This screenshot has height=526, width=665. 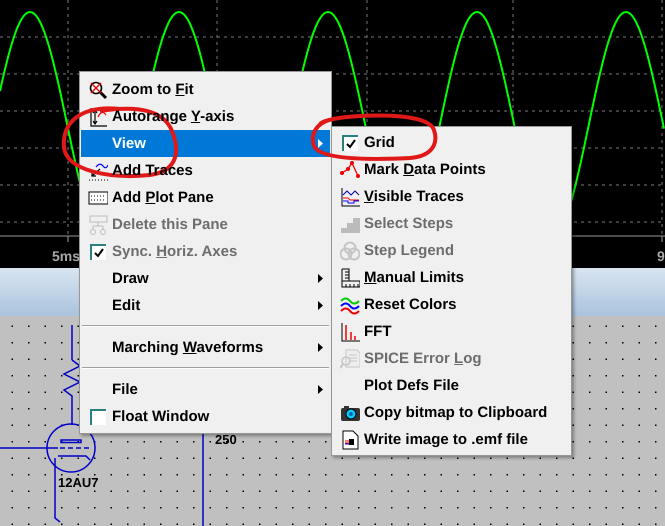 What do you see at coordinates (226, 439) in the screenshot?
I see `component-label: 250` at bounding box center [226, 439].